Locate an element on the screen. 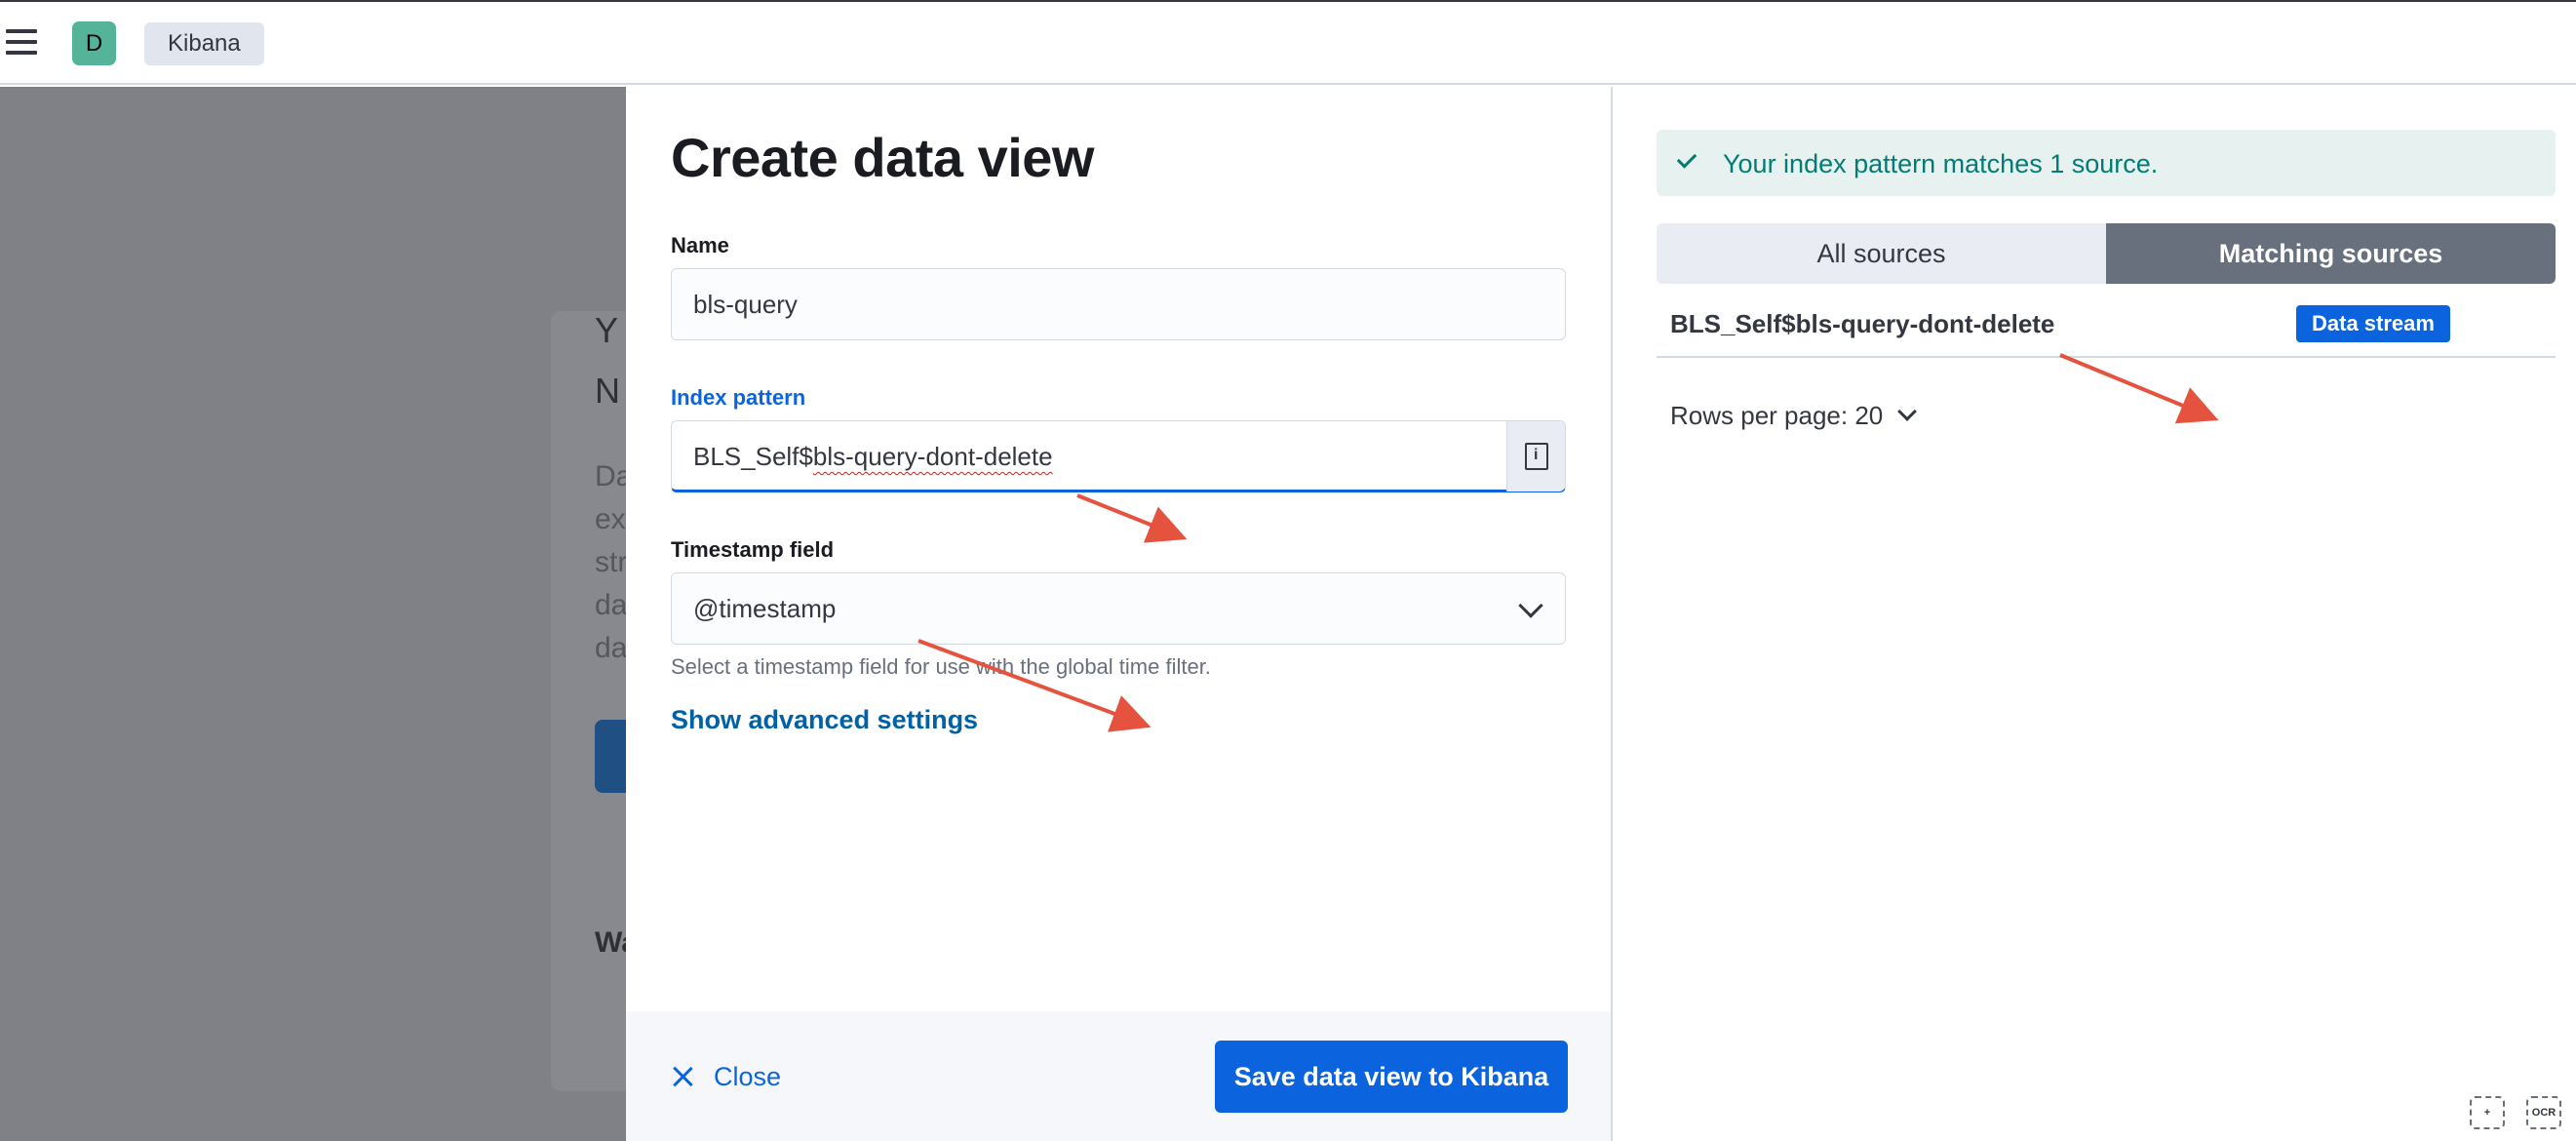 The height and width of the screenshot is (1141, 2576). tab-matching-sources: Matching sources is located at coordinates (2331, 253).